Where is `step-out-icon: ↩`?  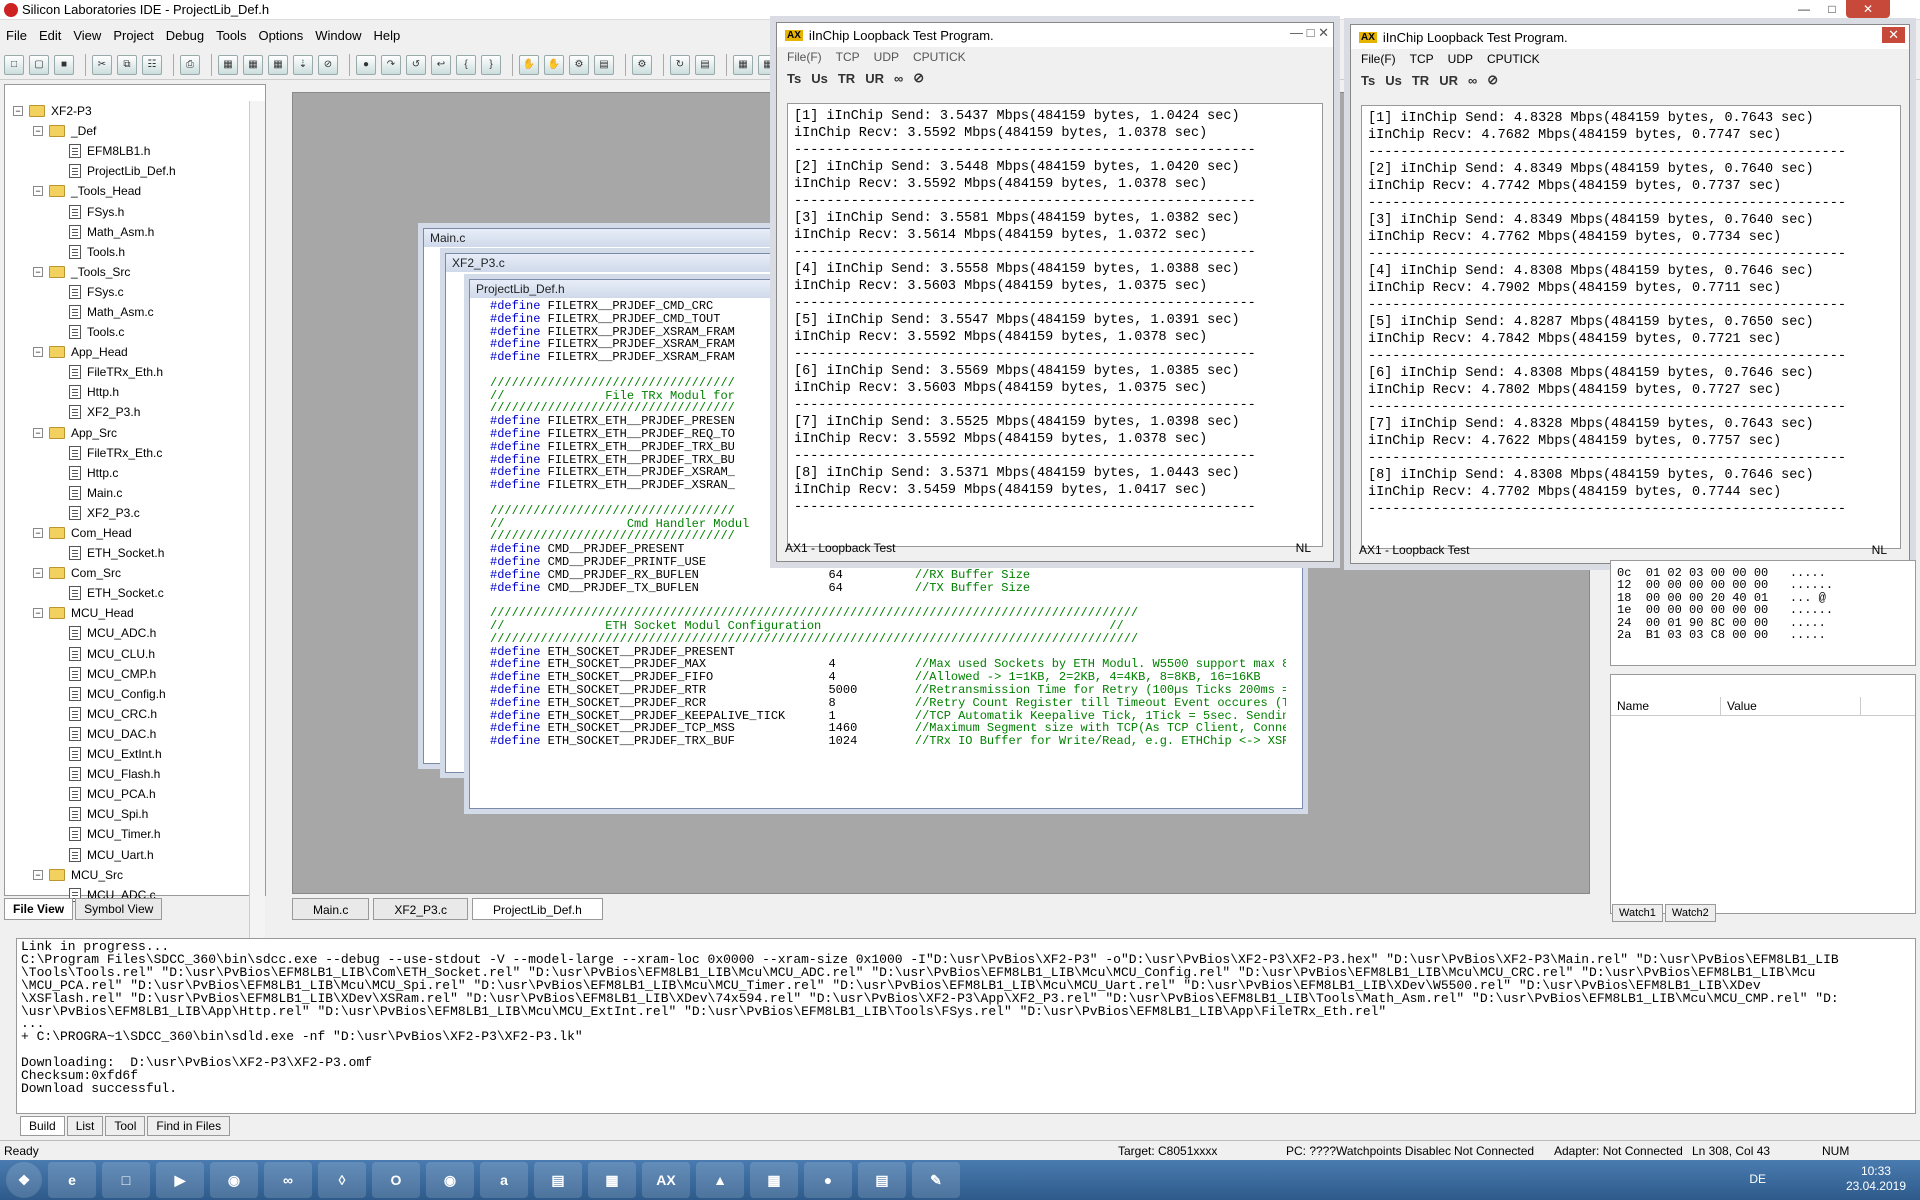 step-out-icon: ↩ is located at coordinates (441, 64).